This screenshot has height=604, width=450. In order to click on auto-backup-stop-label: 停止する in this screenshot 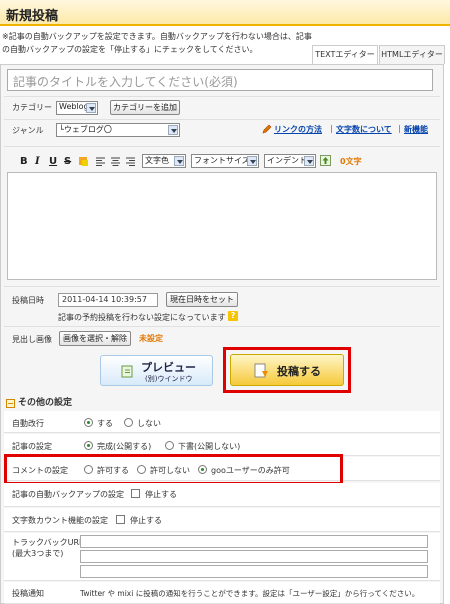, I will do `click(161, 494)`.